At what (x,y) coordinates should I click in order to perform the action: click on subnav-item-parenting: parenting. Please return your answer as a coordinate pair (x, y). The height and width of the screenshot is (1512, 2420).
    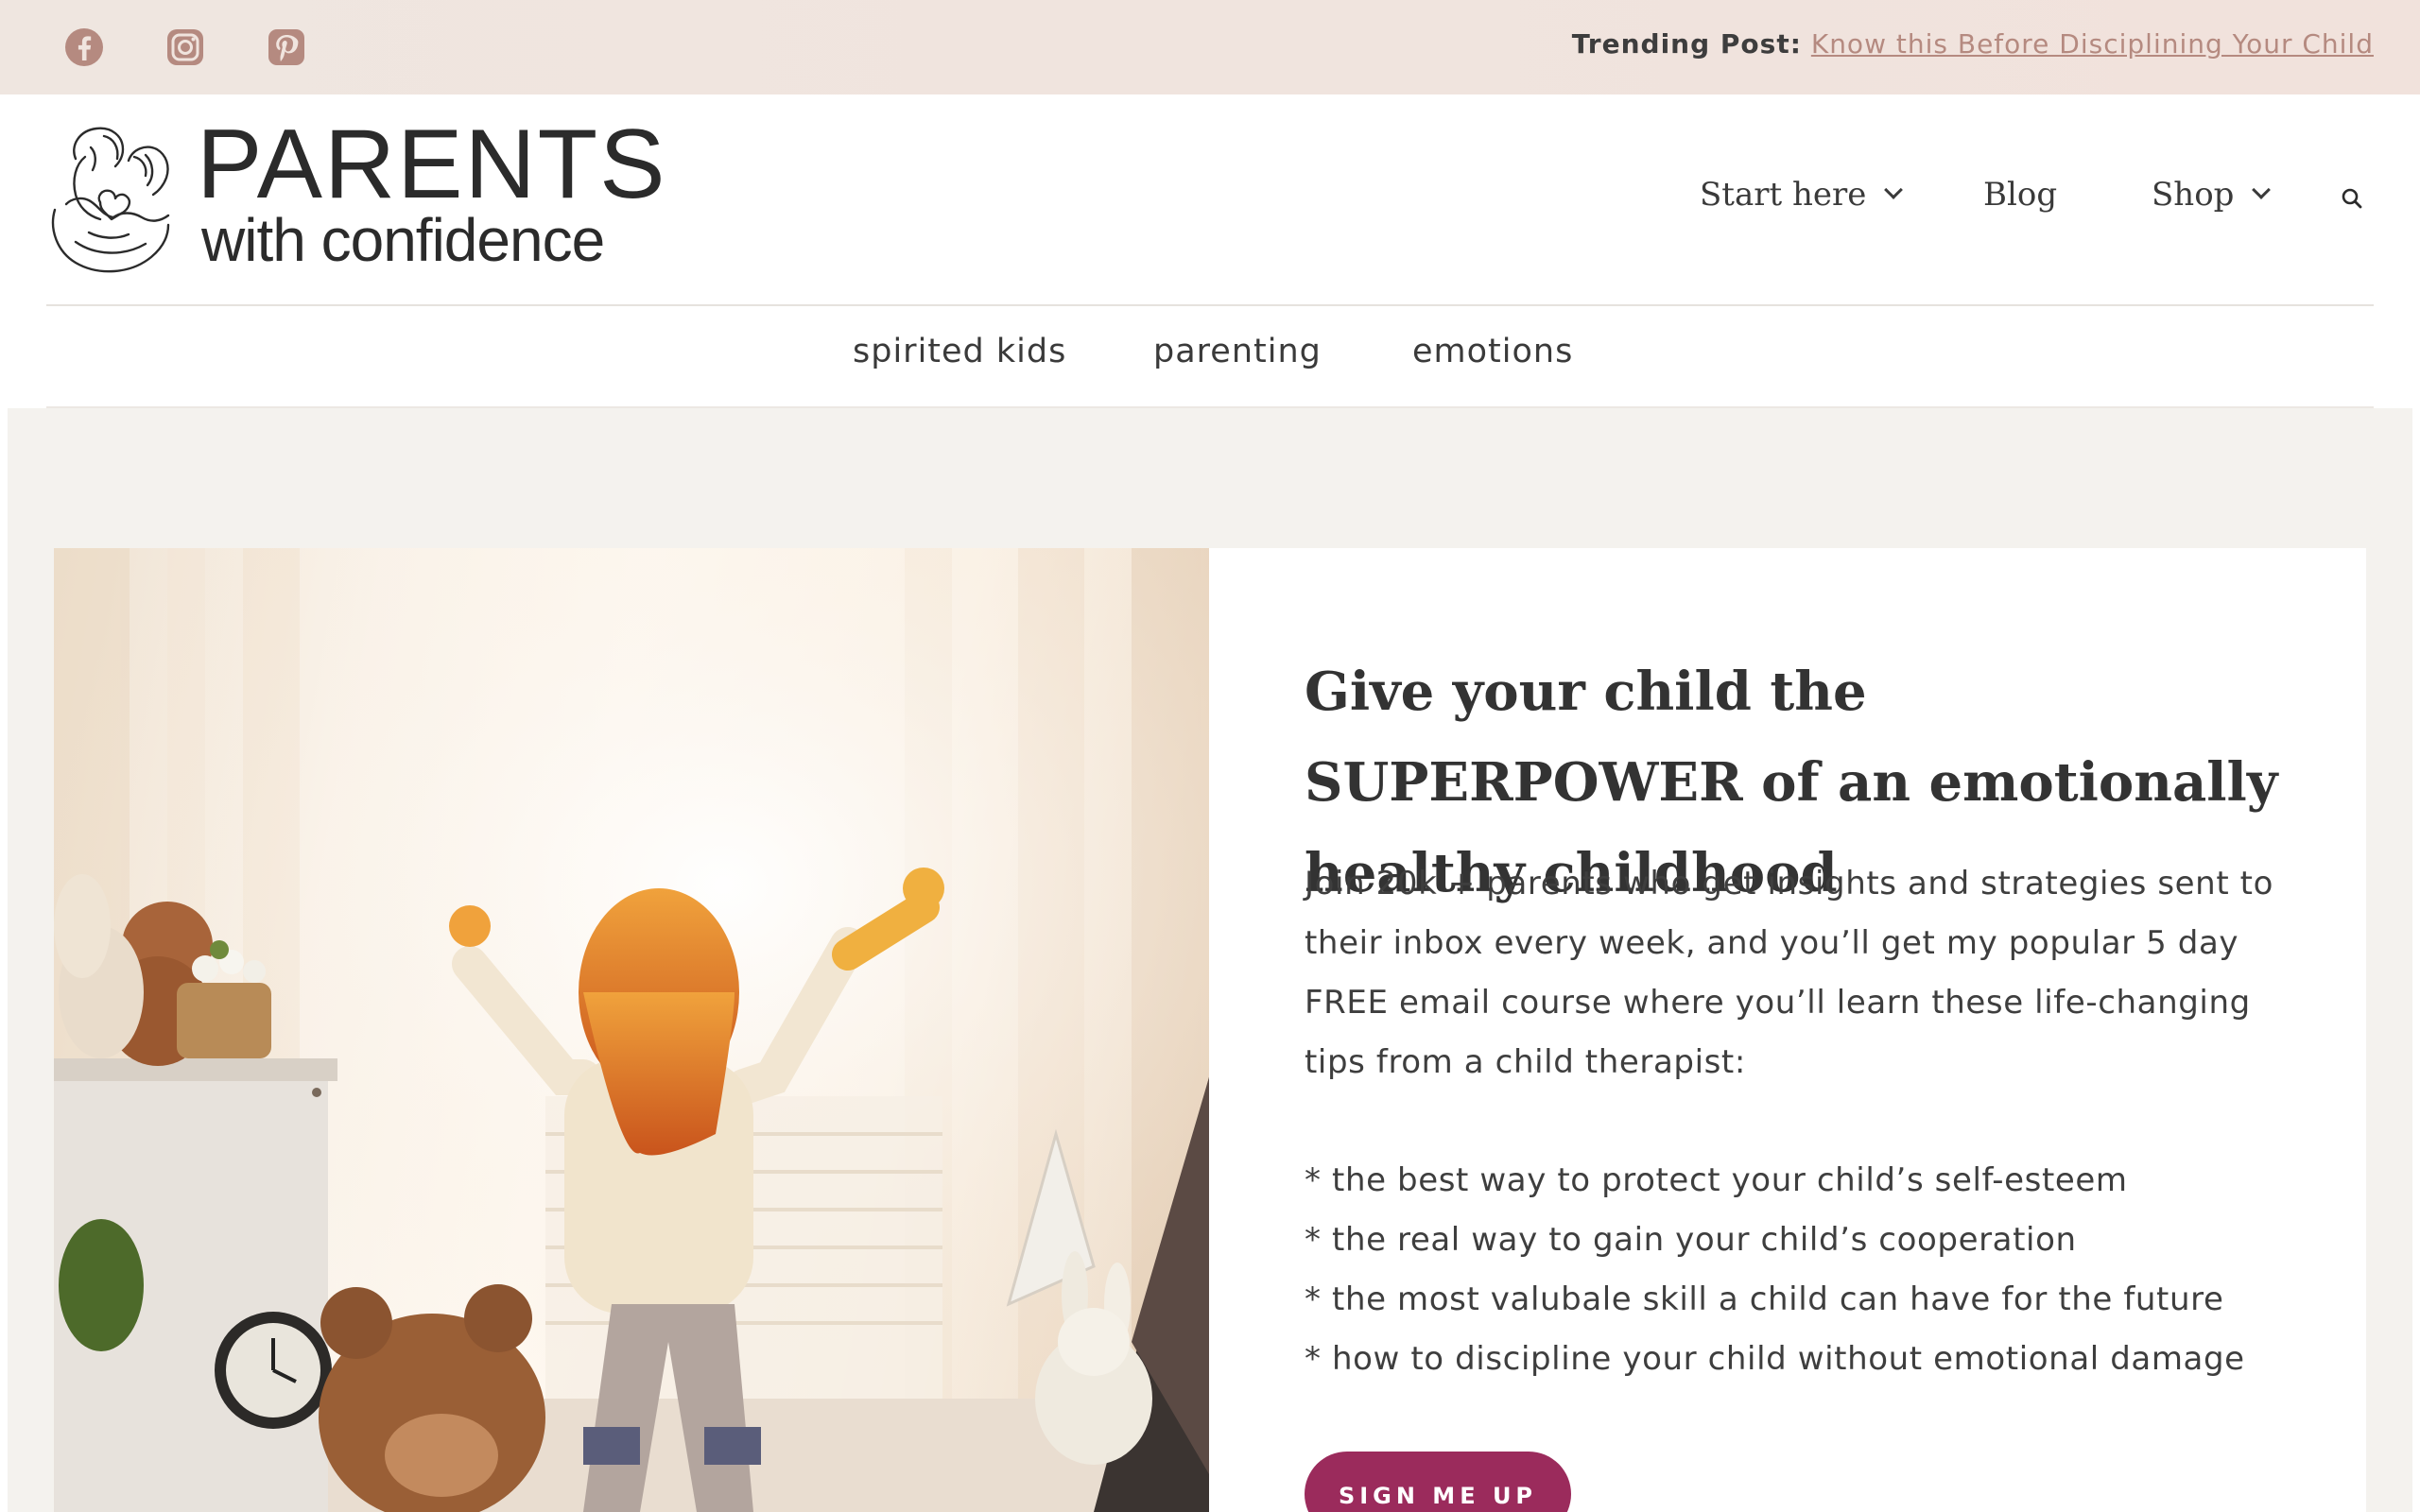
    Looking at the image, I should click on (1238, 351).